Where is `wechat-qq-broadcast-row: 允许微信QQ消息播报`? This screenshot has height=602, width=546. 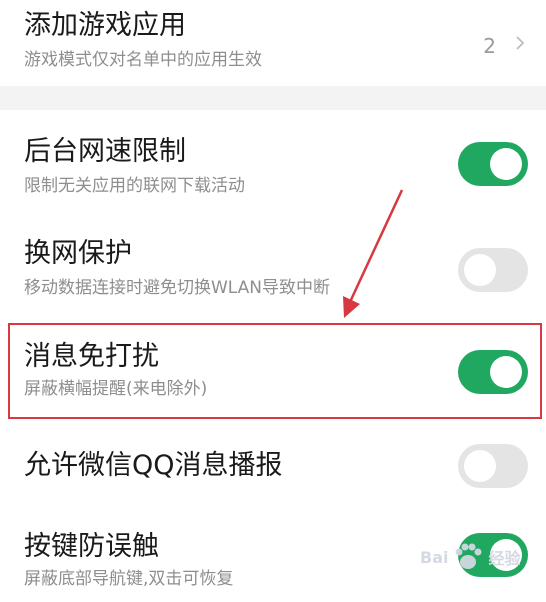 wechat-qq-broadcast-row: 允许微信QQ消息播报 is located at coordinates (273, 465).